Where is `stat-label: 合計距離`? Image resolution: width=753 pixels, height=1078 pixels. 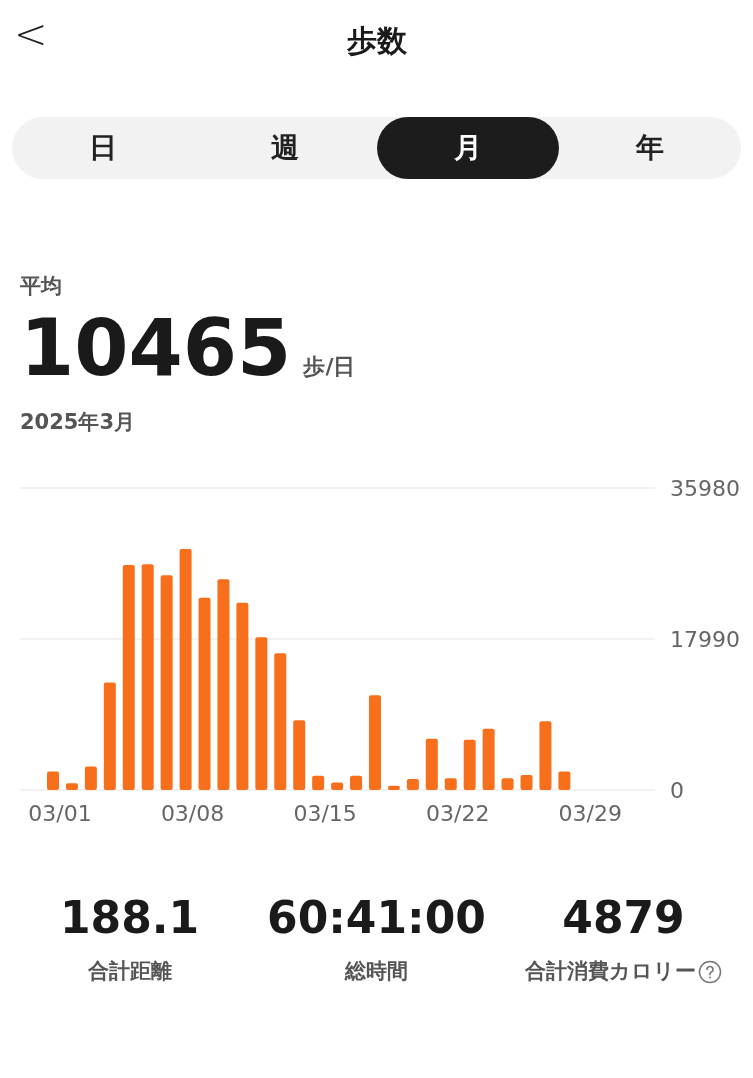 stat-label: 合計距離 is located at coordinates (129, 971).